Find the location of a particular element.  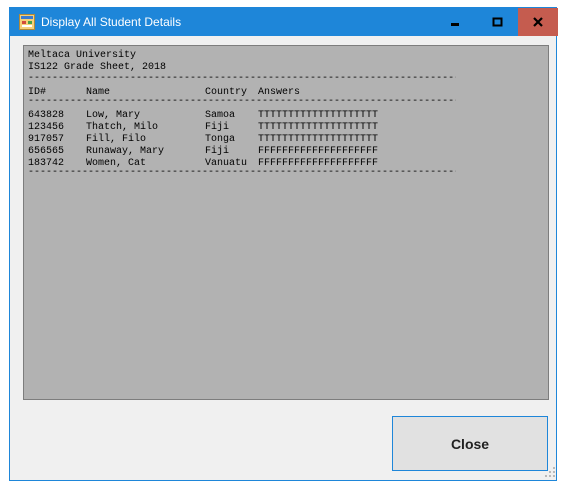

minimize-button is located at coordinates (455, 22).